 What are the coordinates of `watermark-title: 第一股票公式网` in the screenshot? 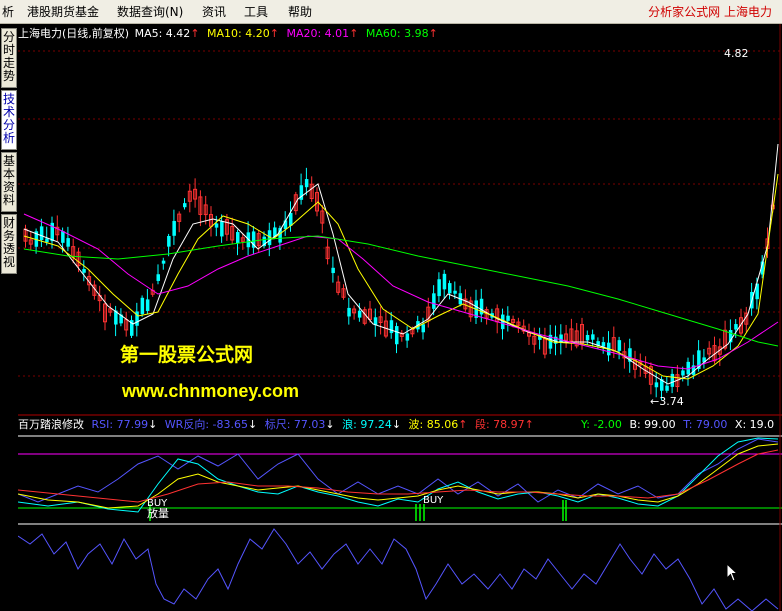 It's located at (187, 355).